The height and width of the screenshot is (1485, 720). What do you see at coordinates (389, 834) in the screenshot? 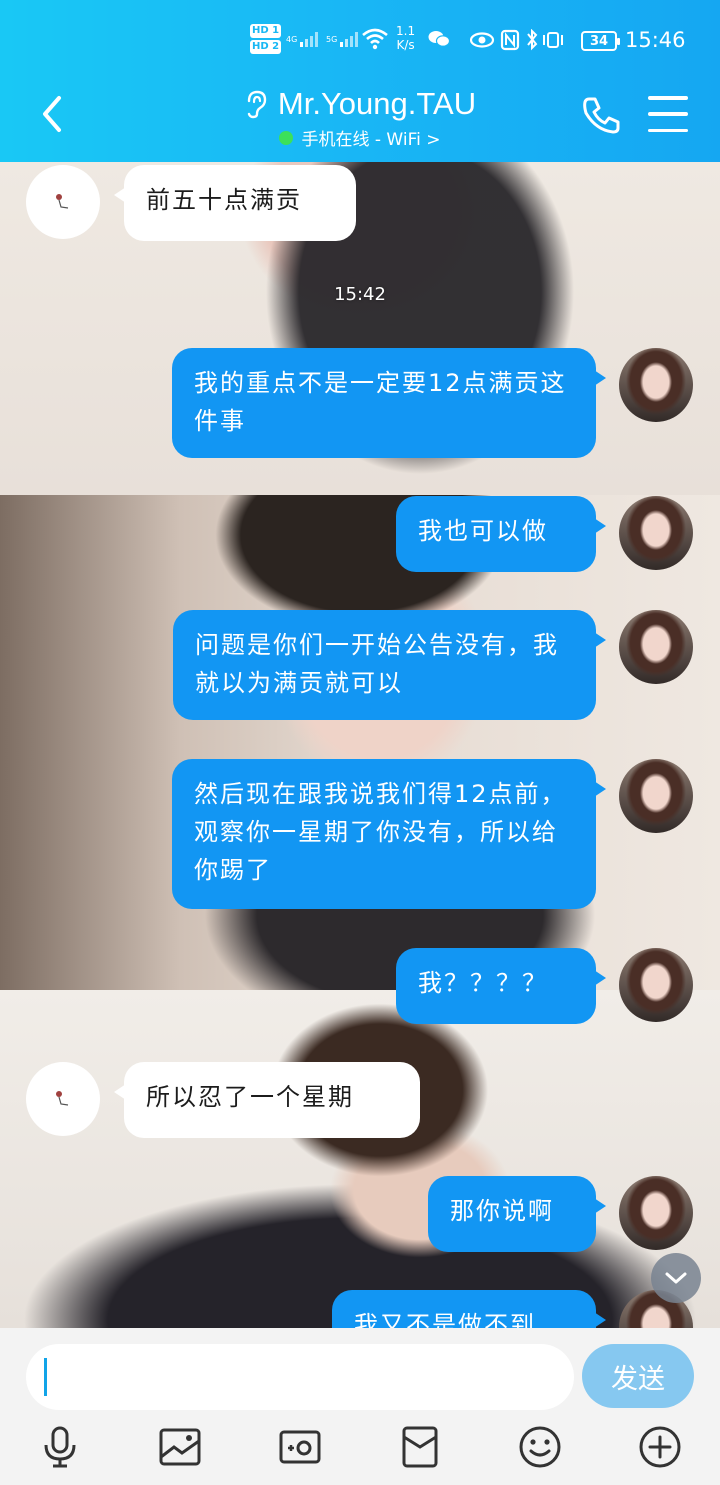
I see `message-bubble: 然后现在跟我说我们得12点前，观察你一星期了你没有，所以给你踢了` at bounding box center [389, 834].